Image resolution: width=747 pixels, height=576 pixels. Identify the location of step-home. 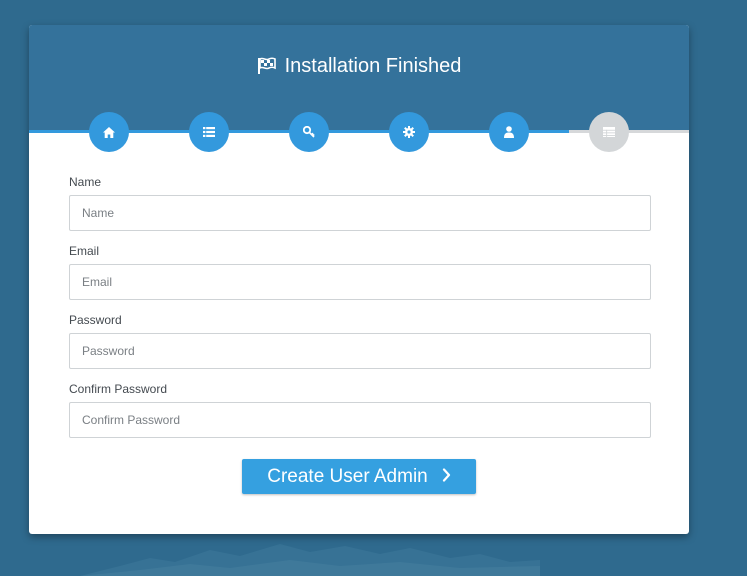
(109, 132).